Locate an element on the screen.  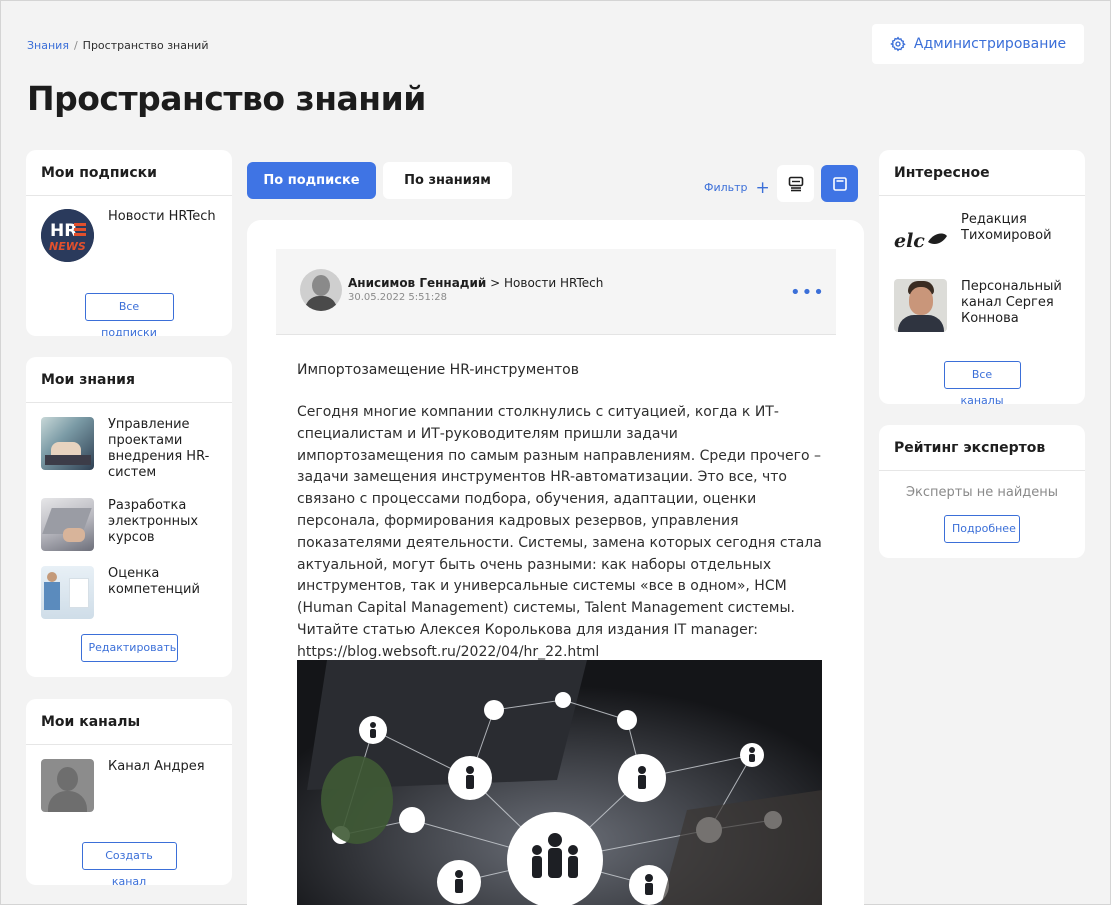
interesting-item: elc Редакция Тихомировой is located at coordinates (982, 238).